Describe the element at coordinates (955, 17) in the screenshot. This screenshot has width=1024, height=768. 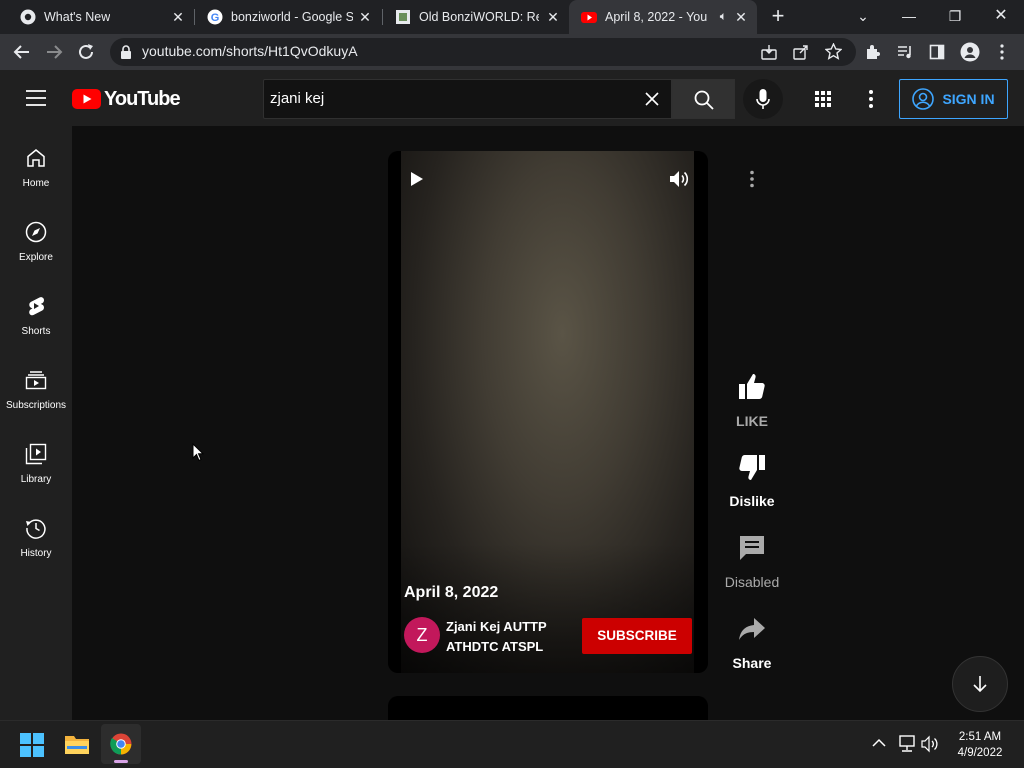
I see `restore-button: ❐` at that location.